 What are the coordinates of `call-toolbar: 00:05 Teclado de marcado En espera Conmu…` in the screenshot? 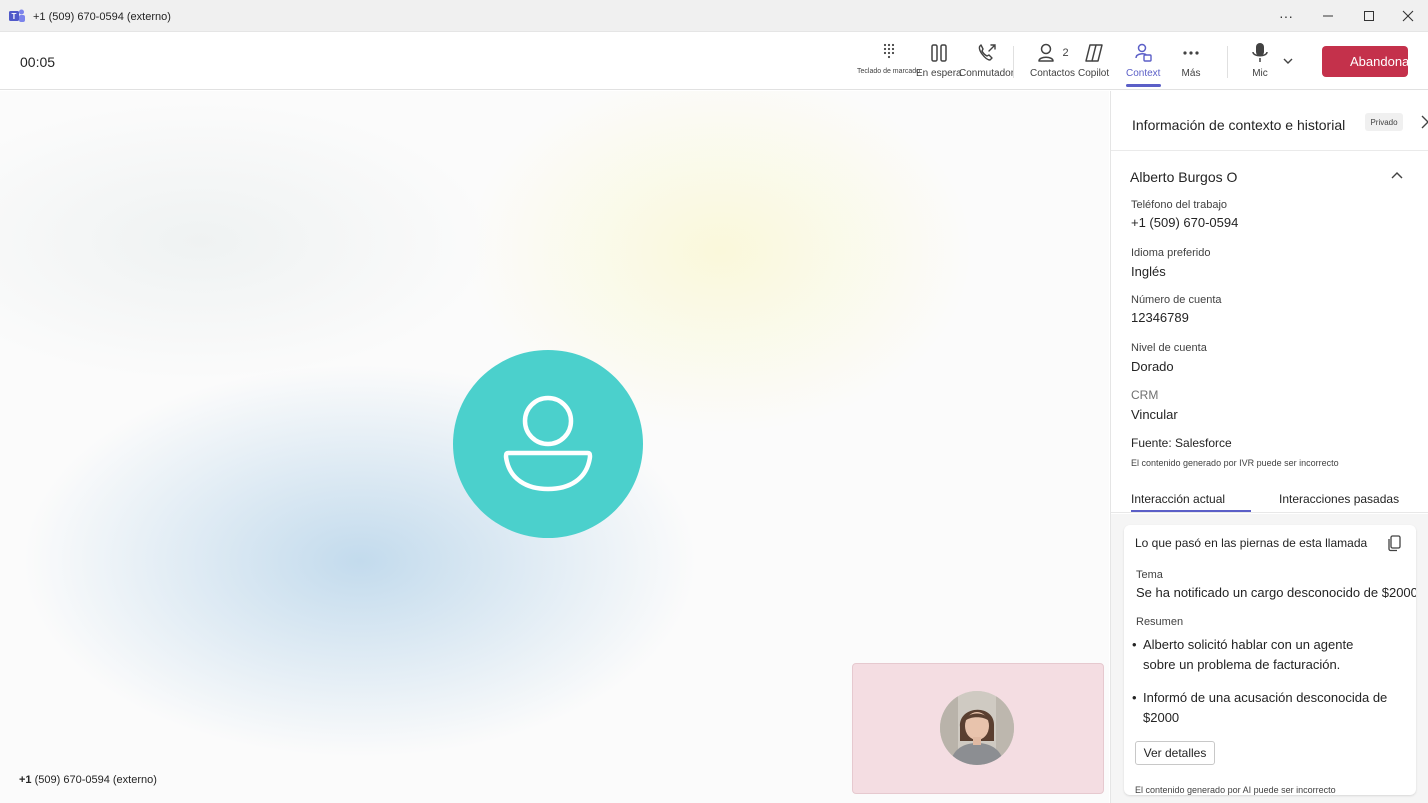 It's located at (714, 61).